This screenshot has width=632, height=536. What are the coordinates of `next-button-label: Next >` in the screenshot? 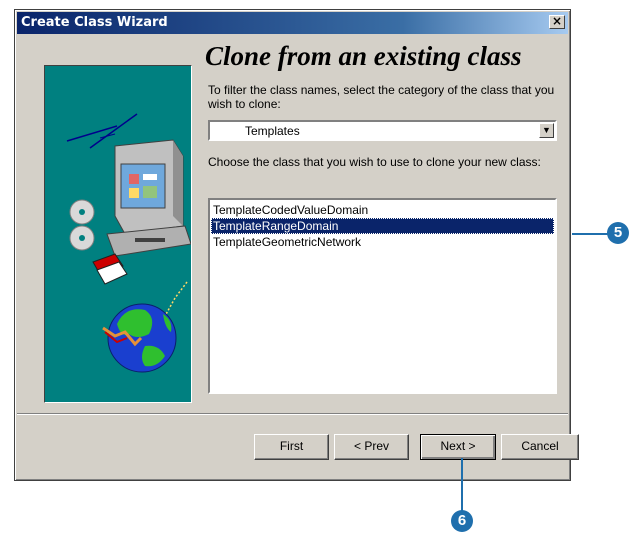 It's located at (458, 446).